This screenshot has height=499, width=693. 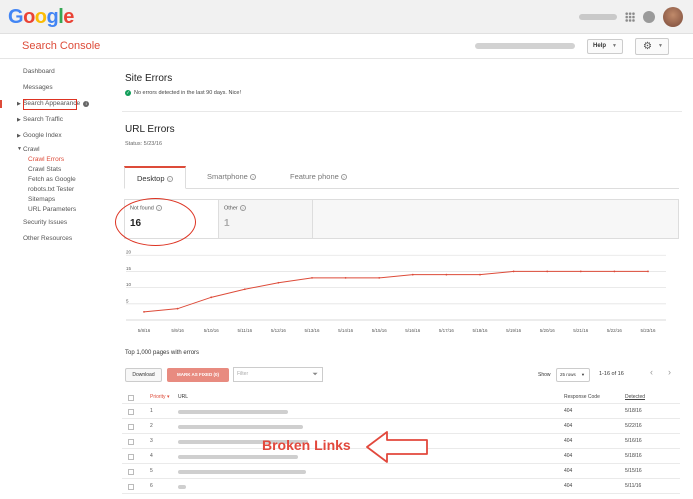 What do you see at coordinates (630, 17) in the screenshot?
I see `apps-grid-icon` at bounding box center [630, 17].